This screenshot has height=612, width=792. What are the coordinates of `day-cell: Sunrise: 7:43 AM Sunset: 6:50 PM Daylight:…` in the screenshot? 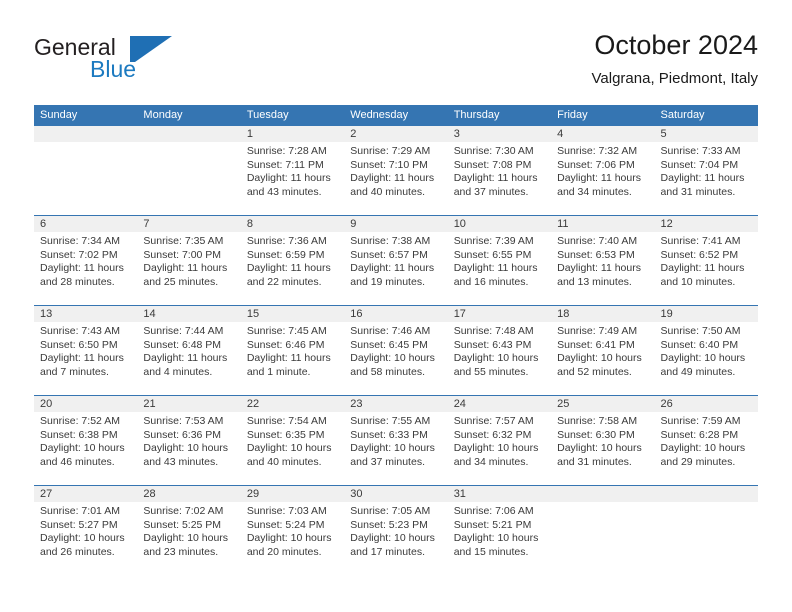 It's located at (85, 358).